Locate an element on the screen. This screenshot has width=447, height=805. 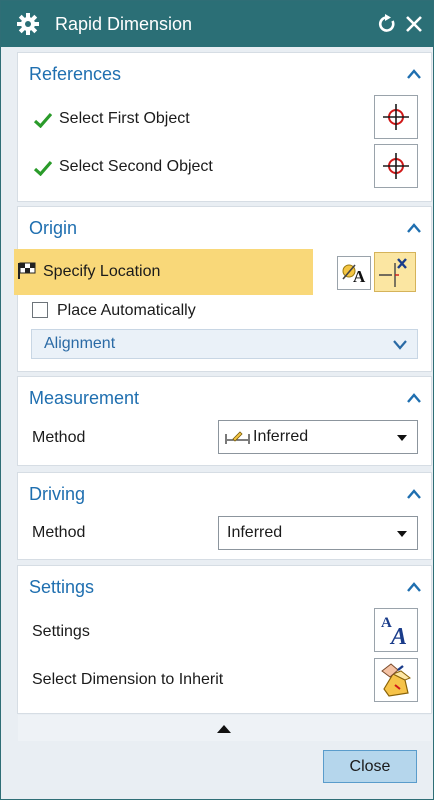
select-second-object-label: Select Second Object is located at coordinates (136, 166).